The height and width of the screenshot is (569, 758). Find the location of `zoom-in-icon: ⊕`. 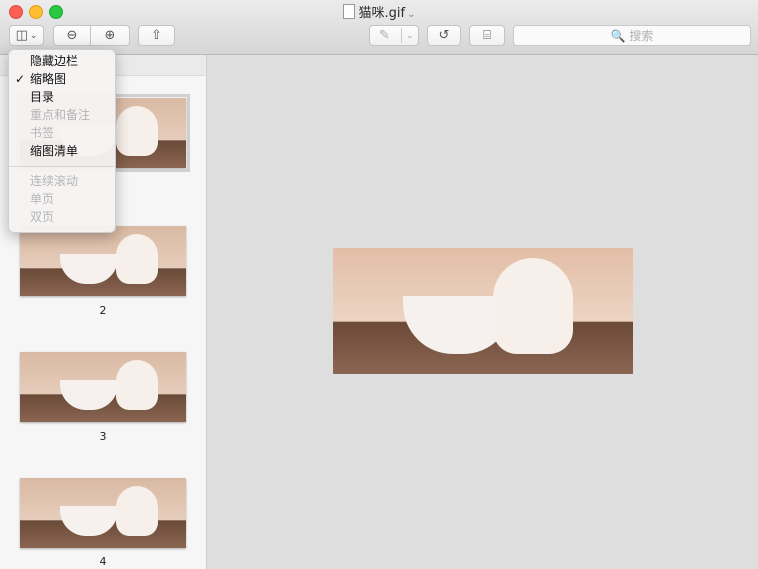

zoom-in-icon: ⊕ is located at coordinates (110, 35).